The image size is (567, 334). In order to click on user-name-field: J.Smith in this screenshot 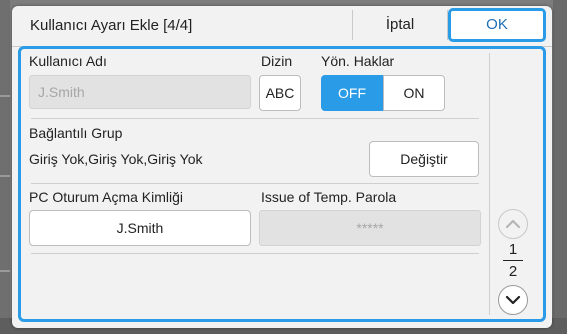, I will do `click(140, 92)`.